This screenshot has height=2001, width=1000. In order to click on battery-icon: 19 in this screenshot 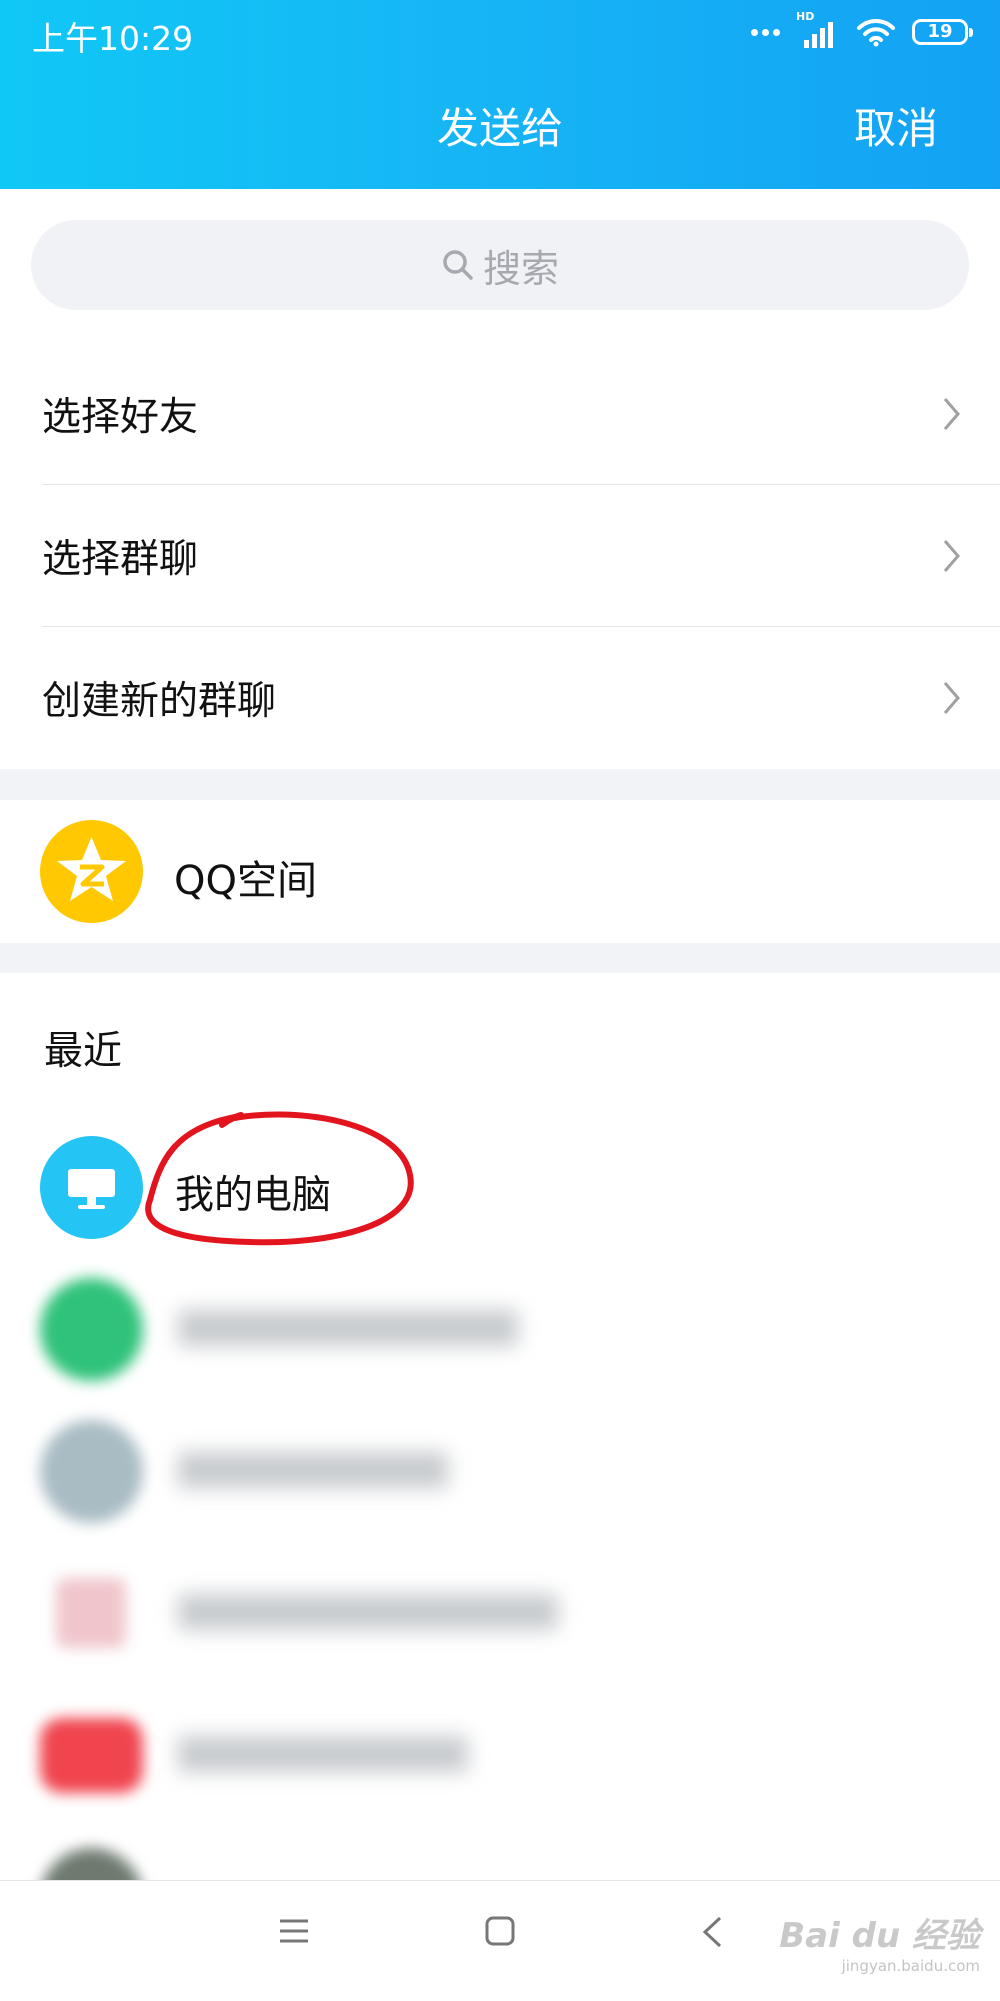, I will do `click(942, 32)`.